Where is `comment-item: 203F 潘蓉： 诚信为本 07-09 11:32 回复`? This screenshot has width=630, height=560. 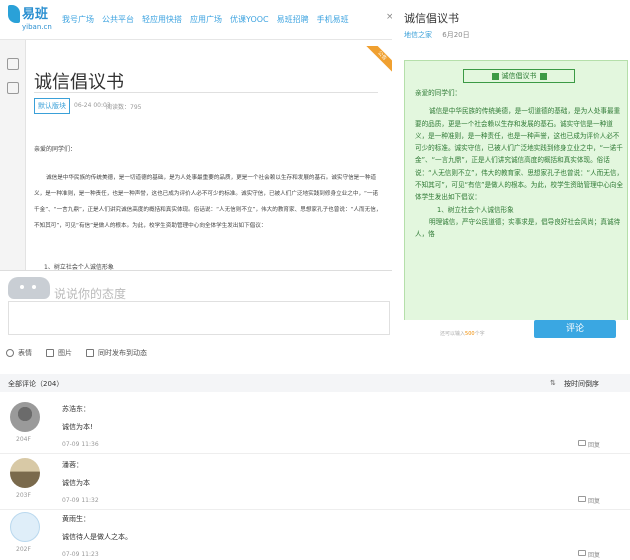 comment-item: 203F 潘蓉： 诚信为本 07-09 11:32 回复 is located at coordinates (315, 481).